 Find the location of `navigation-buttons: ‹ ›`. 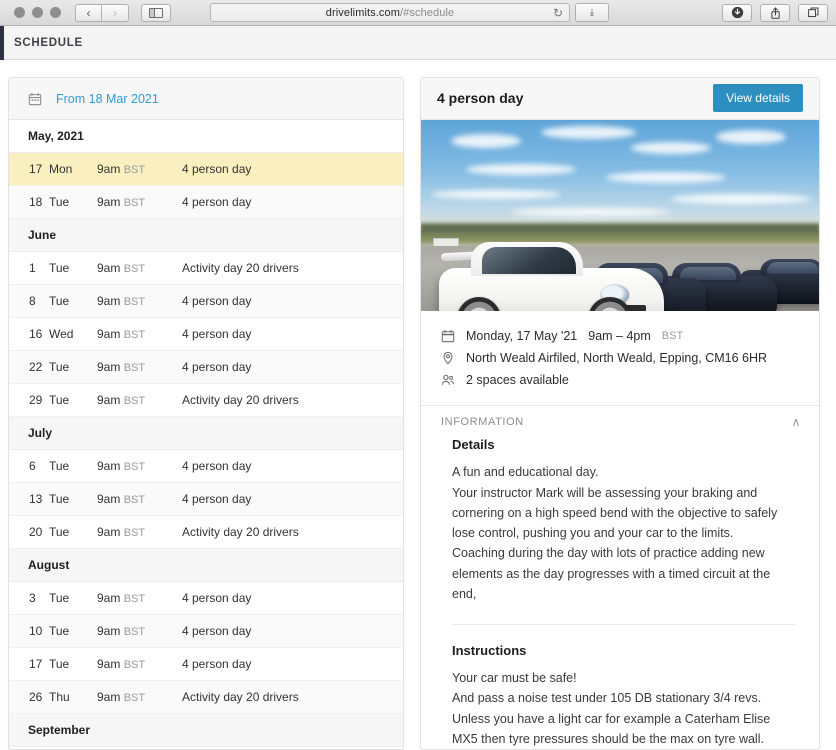

navigation-buttons: ‹ › is located at coordinates (102, 12).